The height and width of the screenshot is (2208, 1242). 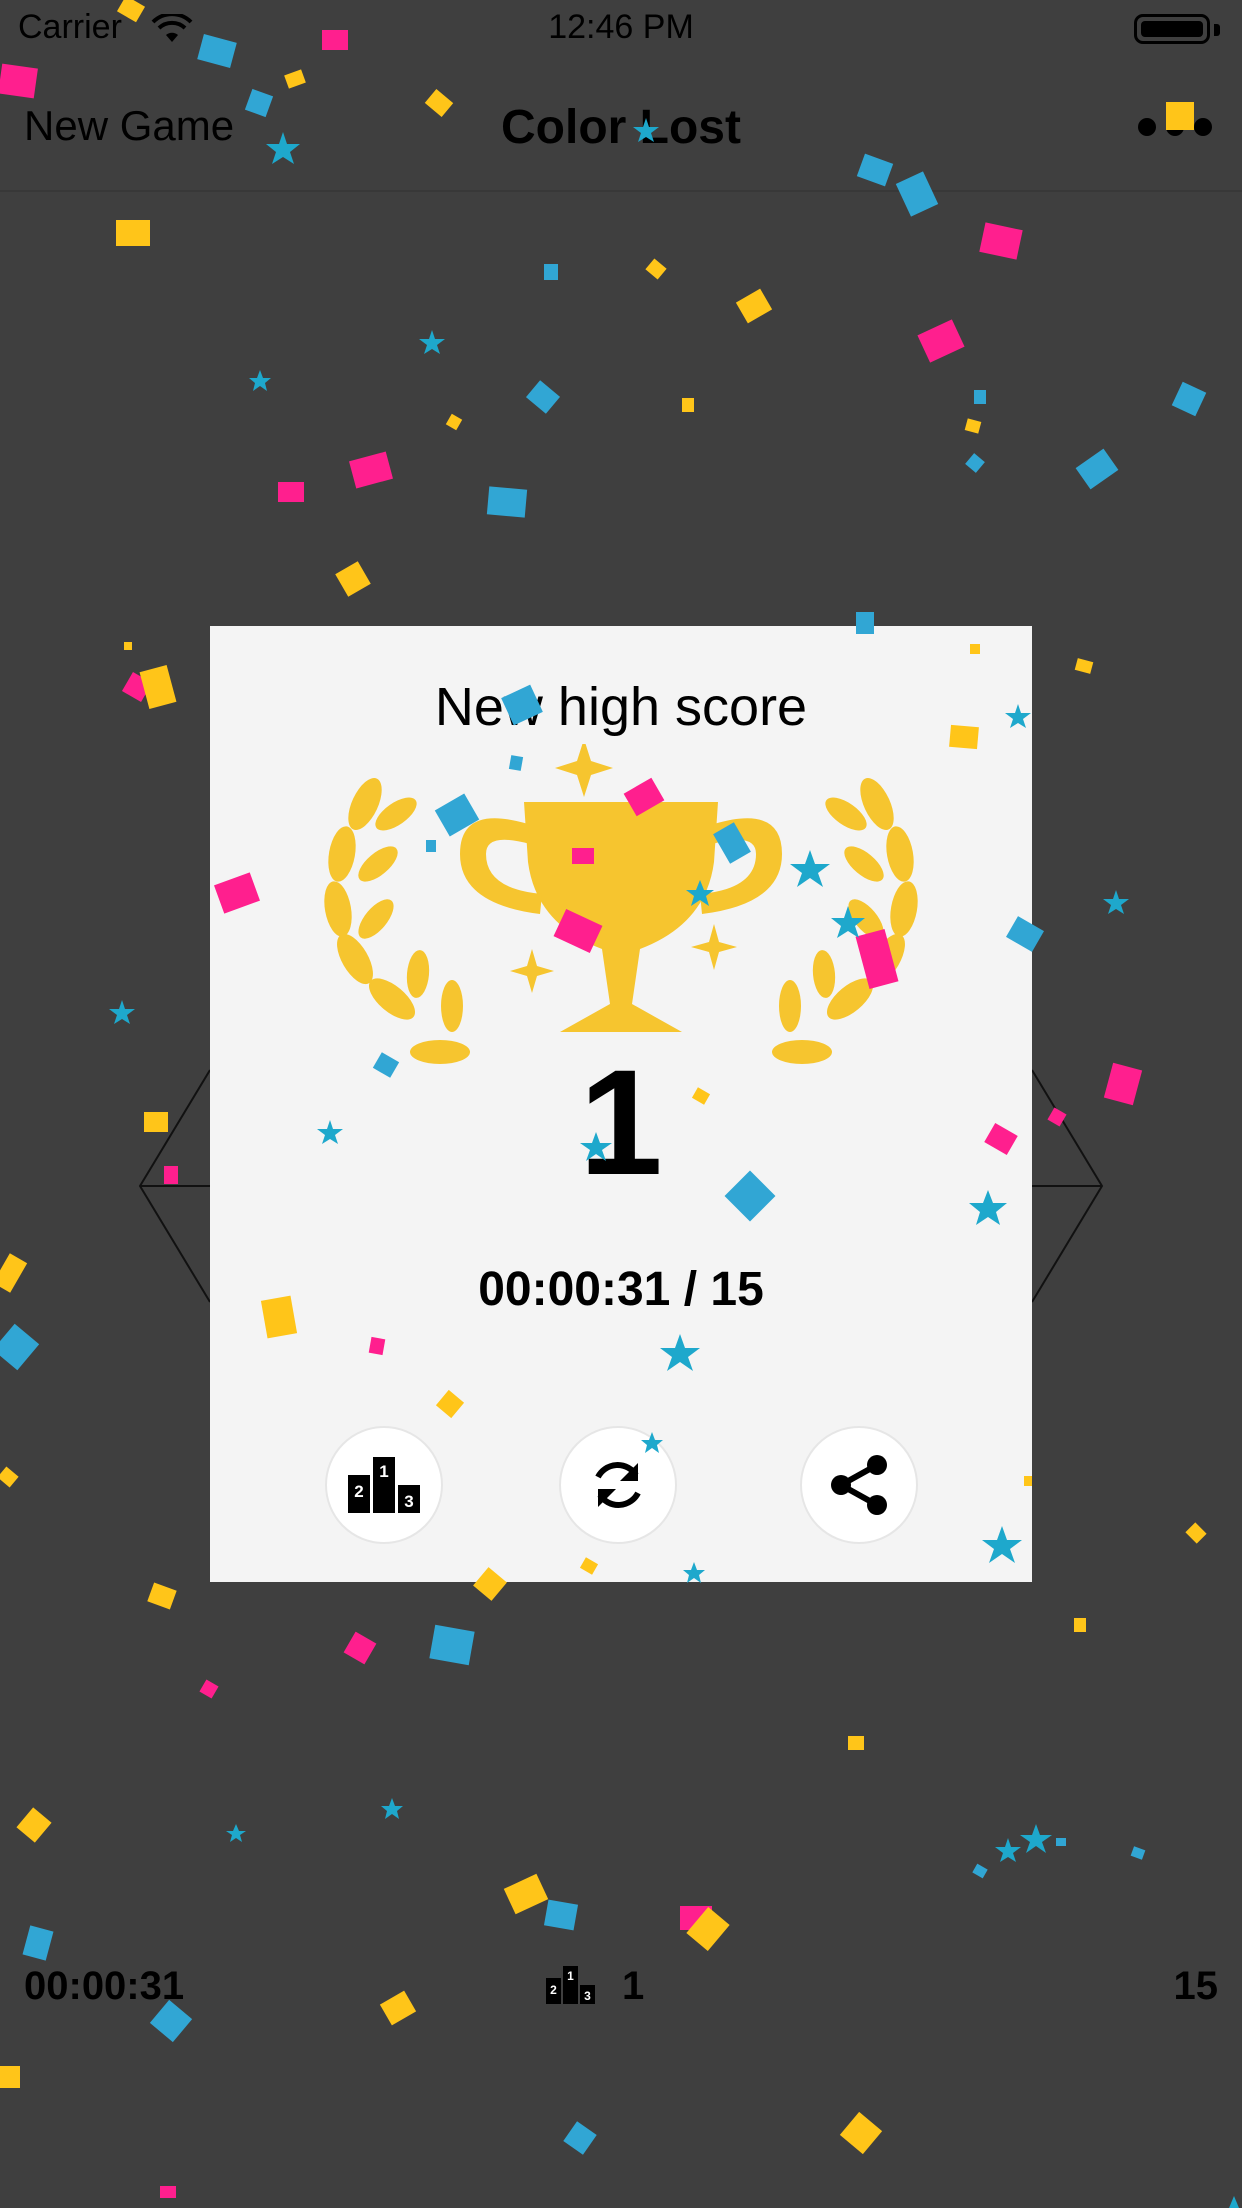 I want to click on time-moves-label: 00:00:31 / 15, so click(x=621, y=1289).